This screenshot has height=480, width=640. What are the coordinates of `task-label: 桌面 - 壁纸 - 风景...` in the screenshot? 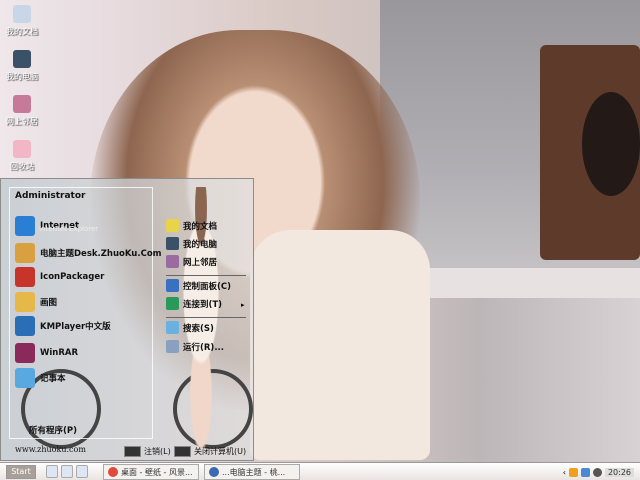 It's located at (157, 472).